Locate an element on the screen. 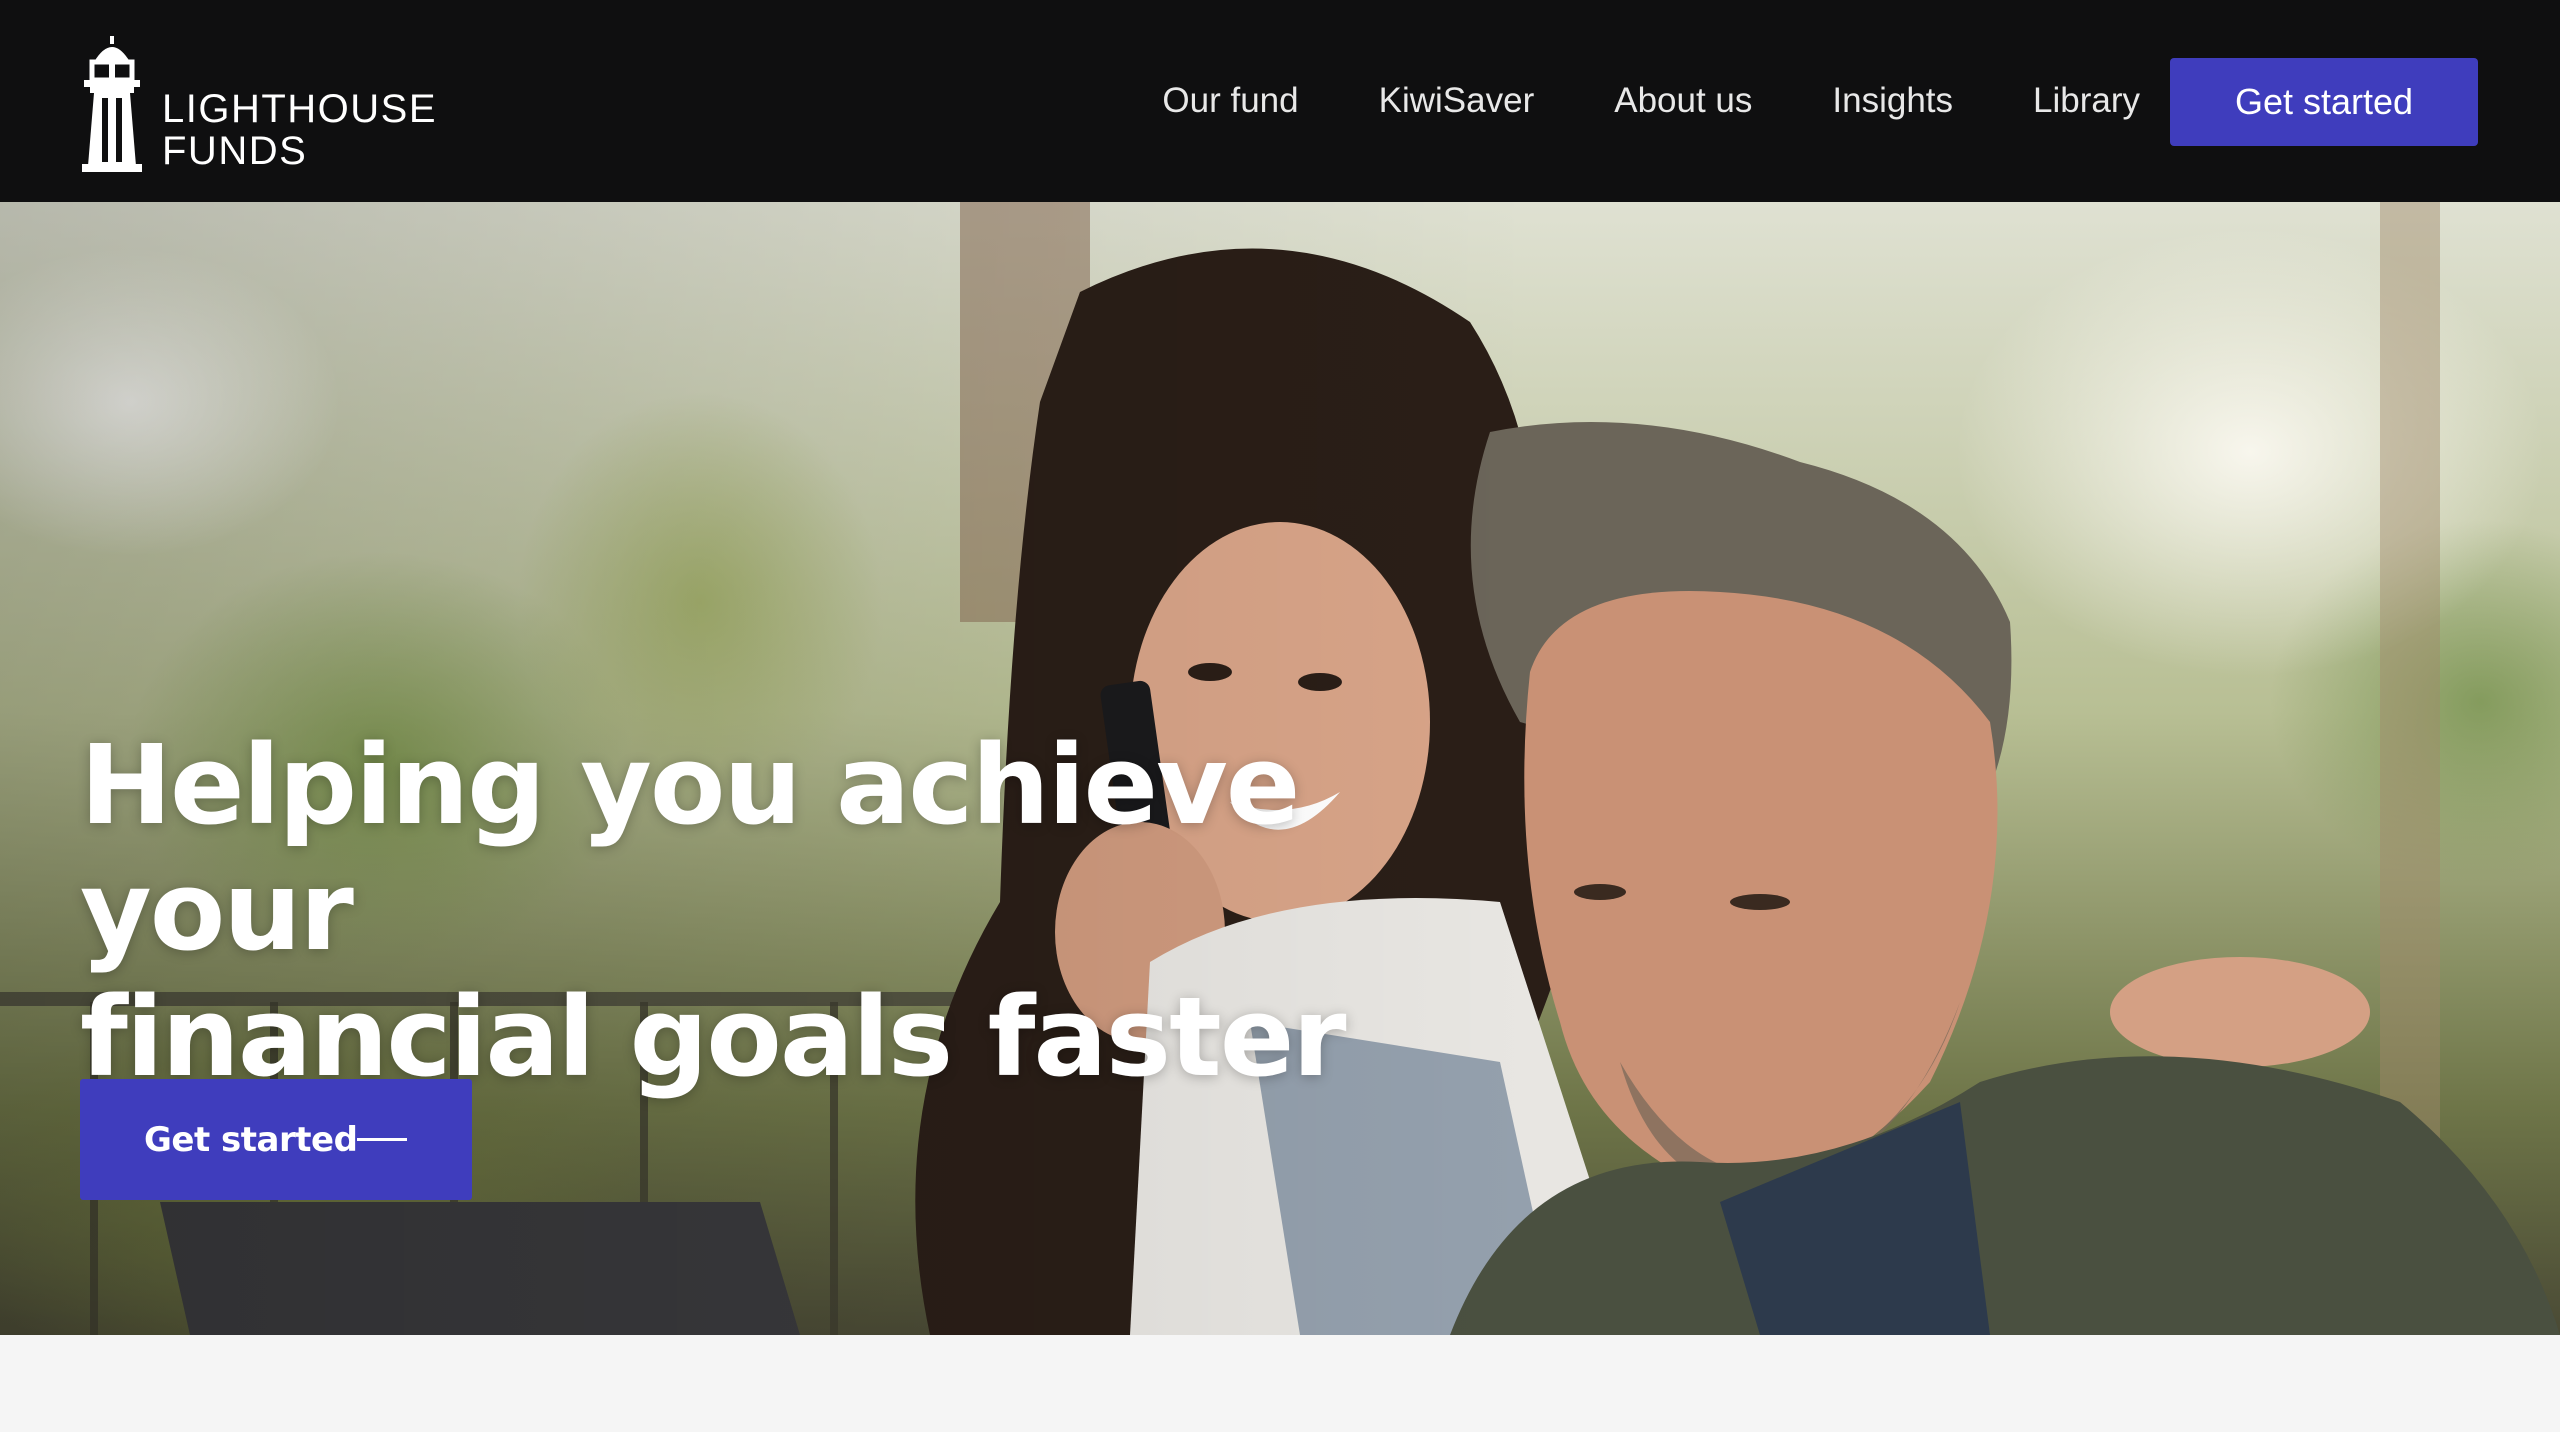 The image size is (2560, 1432). lighthouse-icon is located at coordinates (112, 104).